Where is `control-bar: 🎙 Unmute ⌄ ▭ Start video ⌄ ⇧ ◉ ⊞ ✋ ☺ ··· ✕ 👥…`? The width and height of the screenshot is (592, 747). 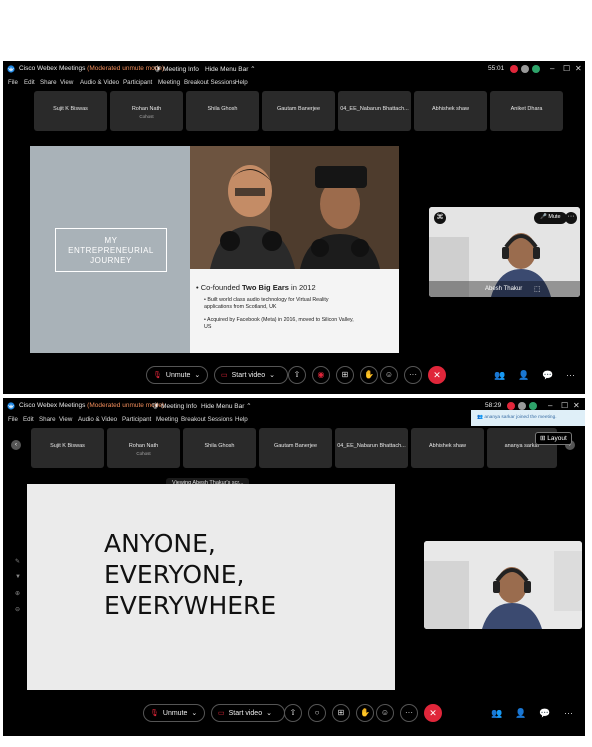
control-bar: 🎙 Unmute ⌄ ▭ Start video ⌄ ⇧ ◉ ⊞ ✋ ☺ ··· ✕ 👥… is located at coordinates (294, 378).